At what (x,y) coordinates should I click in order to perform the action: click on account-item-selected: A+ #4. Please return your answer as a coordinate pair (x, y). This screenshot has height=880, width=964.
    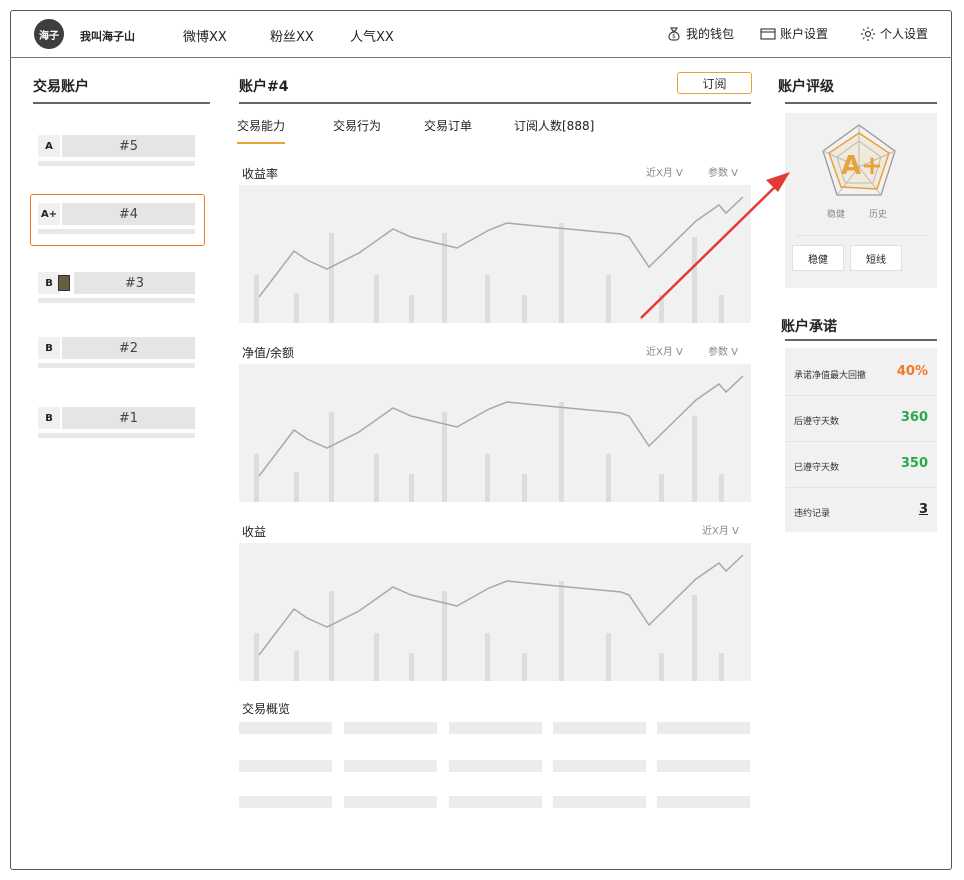
    Looking at the image, I should click on (117, 220).